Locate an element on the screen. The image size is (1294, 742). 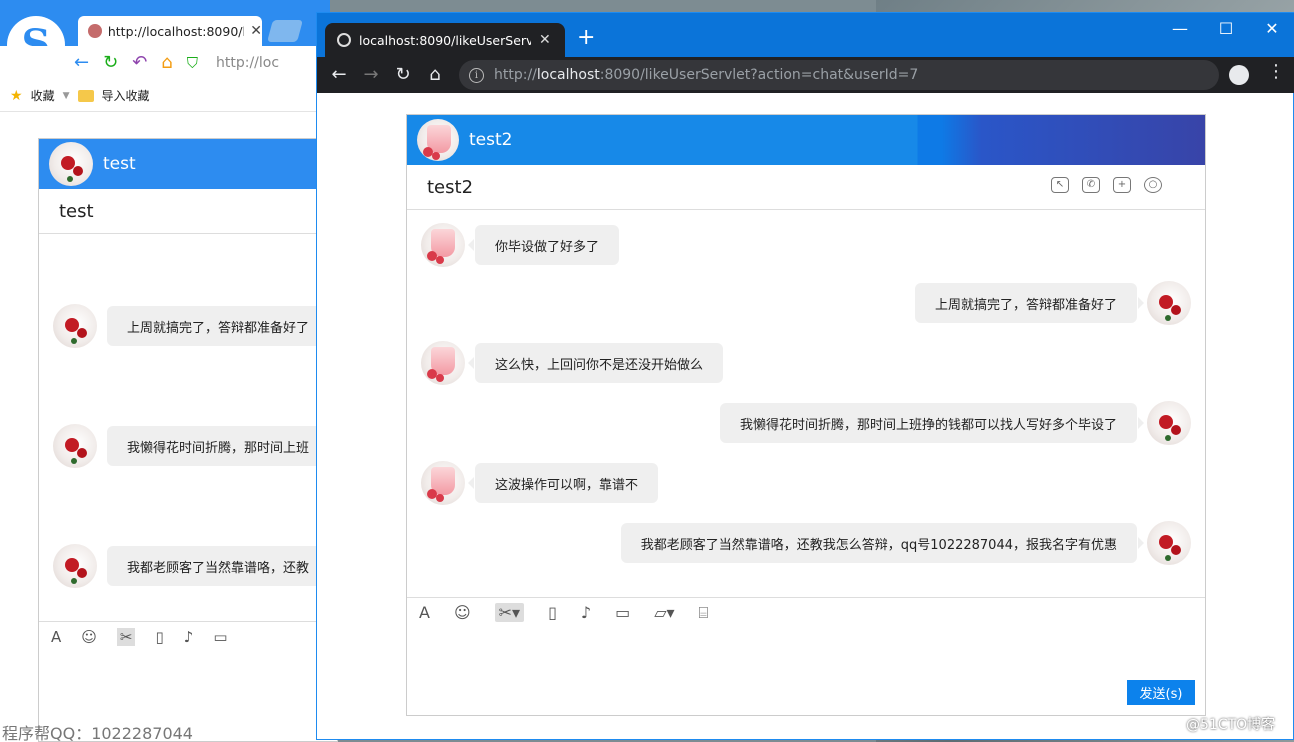
front-tab-strip: localhost:8090/likeUserServlet ✕ + — ☐ ✕ is located at coordinates (805, 35).